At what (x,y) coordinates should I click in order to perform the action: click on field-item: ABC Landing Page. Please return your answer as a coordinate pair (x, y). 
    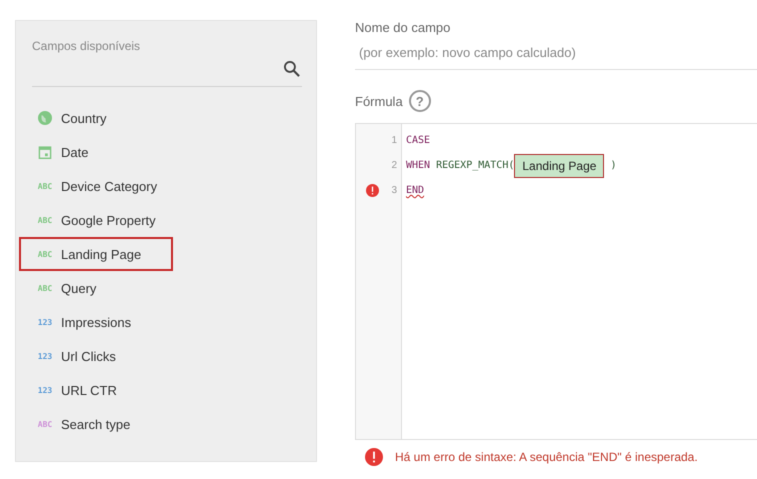
    Looking at the image, I should click on (96, 254).